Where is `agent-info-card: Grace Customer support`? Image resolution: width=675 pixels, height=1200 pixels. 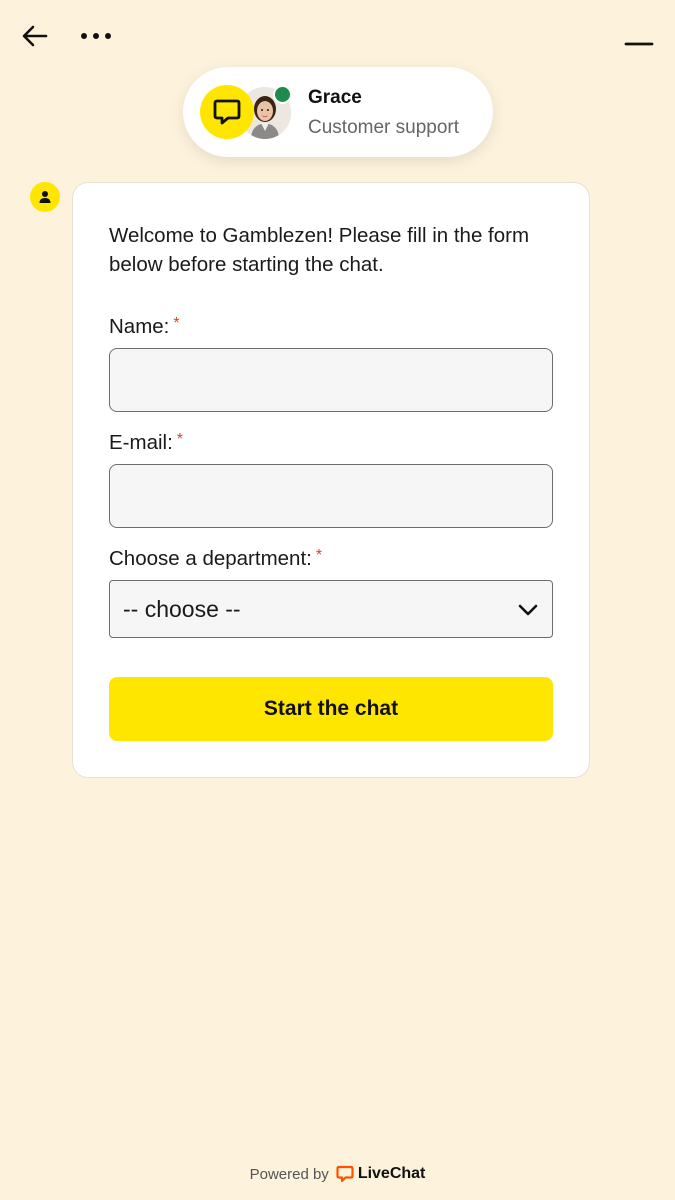
agent-info-card: Grace Customer support is located at coordinates (338, 112).